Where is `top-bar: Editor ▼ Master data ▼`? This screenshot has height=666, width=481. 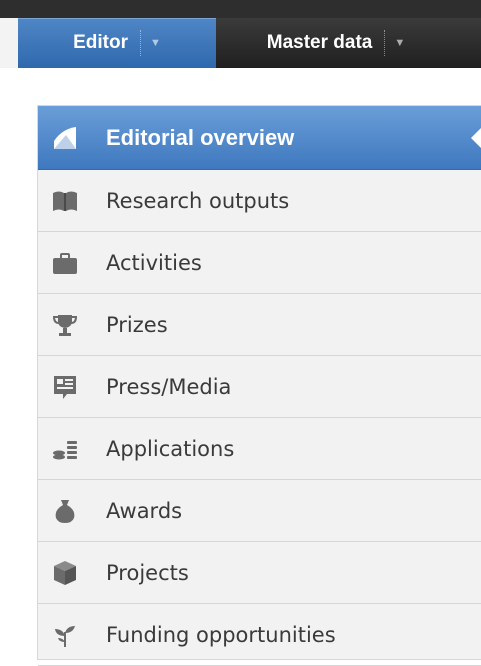
top-bar: Editor ▼ Master data ▼ is located at coordinates (240, 34).